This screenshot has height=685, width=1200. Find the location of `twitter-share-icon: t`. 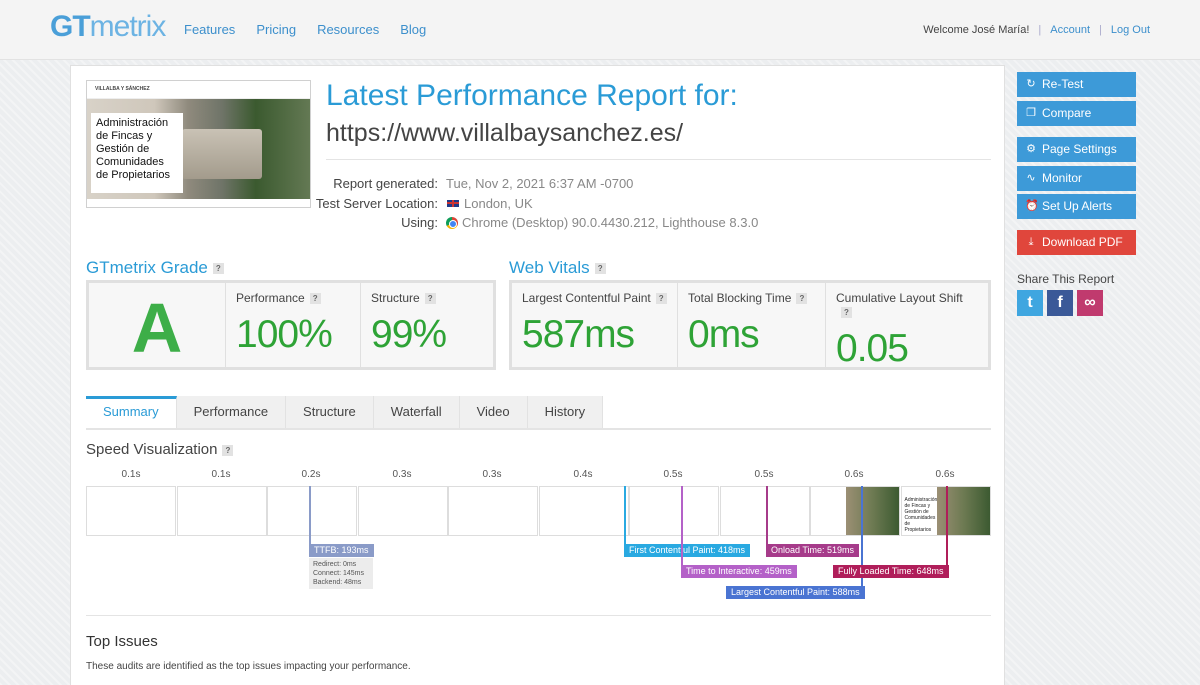

twitter-share-icon: t is located at coordinates (1030, 303).